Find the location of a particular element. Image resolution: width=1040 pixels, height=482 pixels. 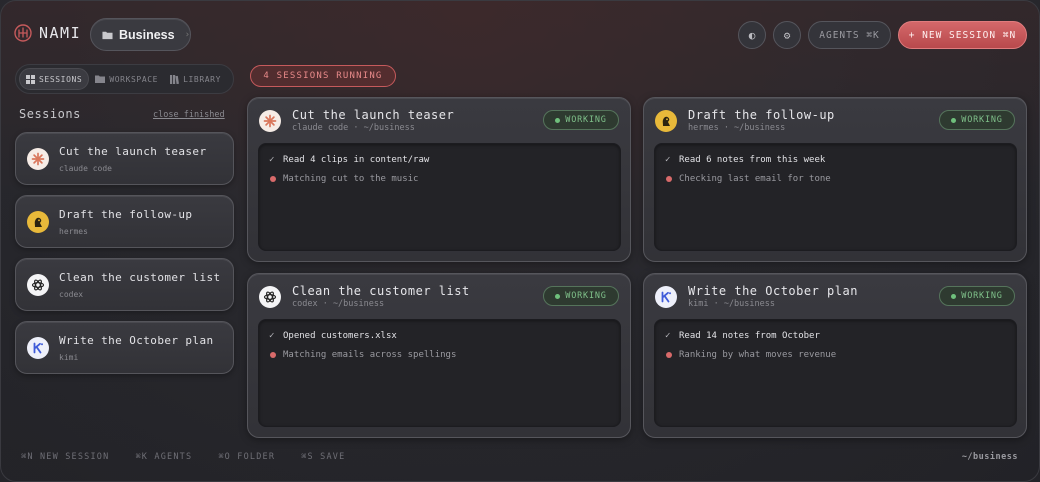

log-text: Matching emails across spellings is located at coordinates (370, 355).